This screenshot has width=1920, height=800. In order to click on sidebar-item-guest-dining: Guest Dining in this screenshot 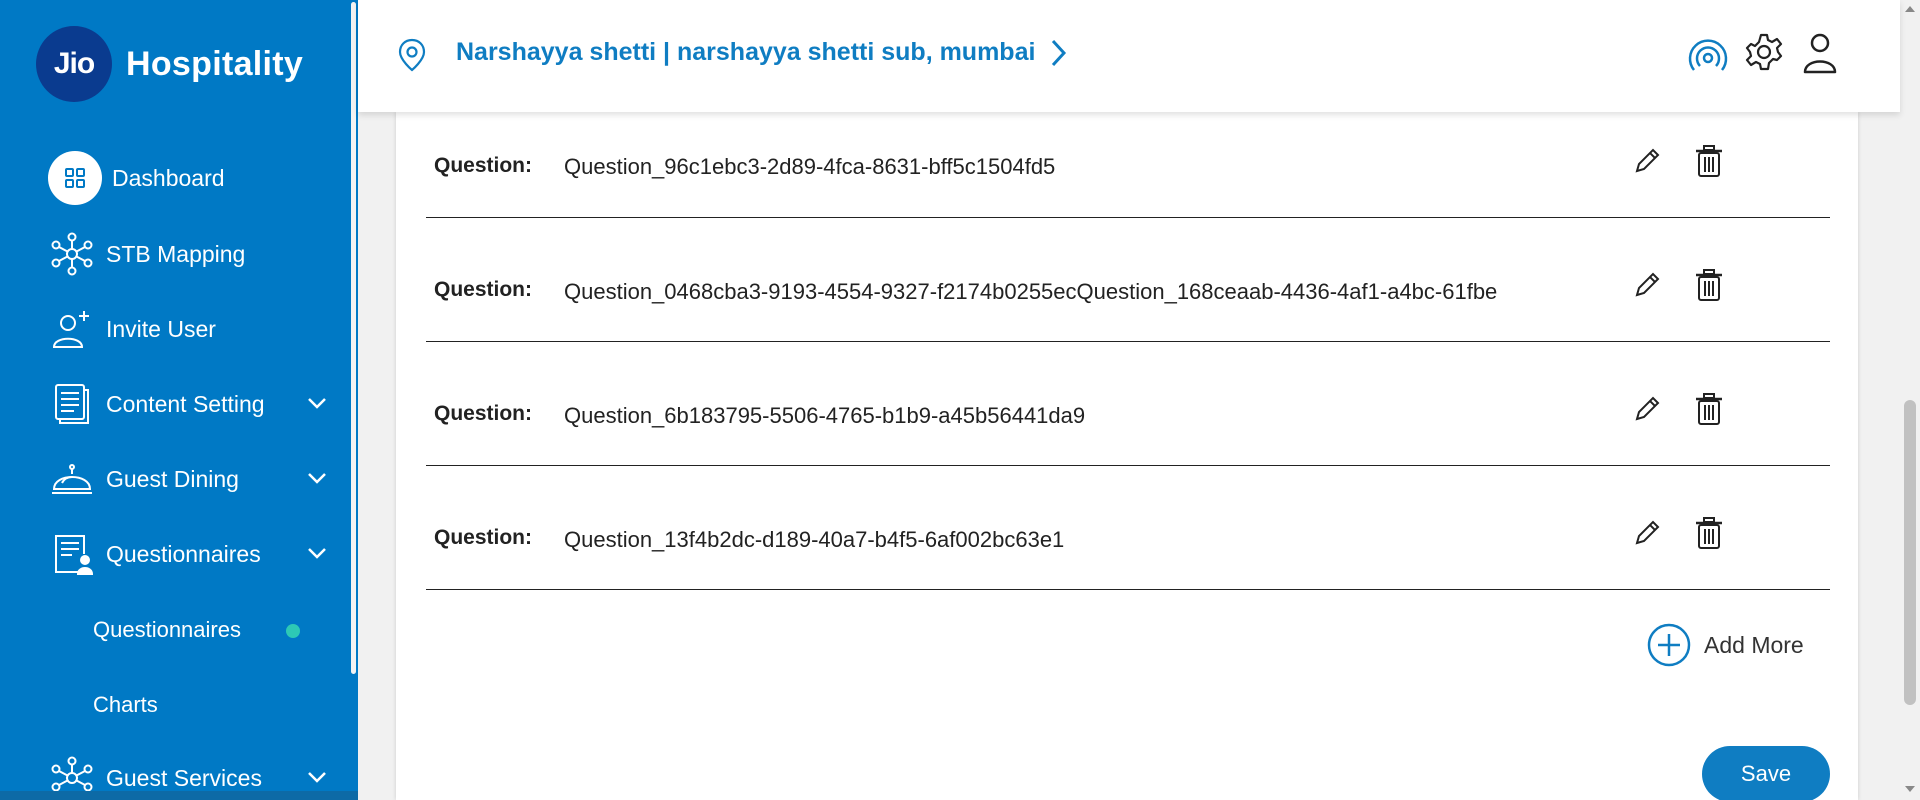, I will do `click(193, 479)`.